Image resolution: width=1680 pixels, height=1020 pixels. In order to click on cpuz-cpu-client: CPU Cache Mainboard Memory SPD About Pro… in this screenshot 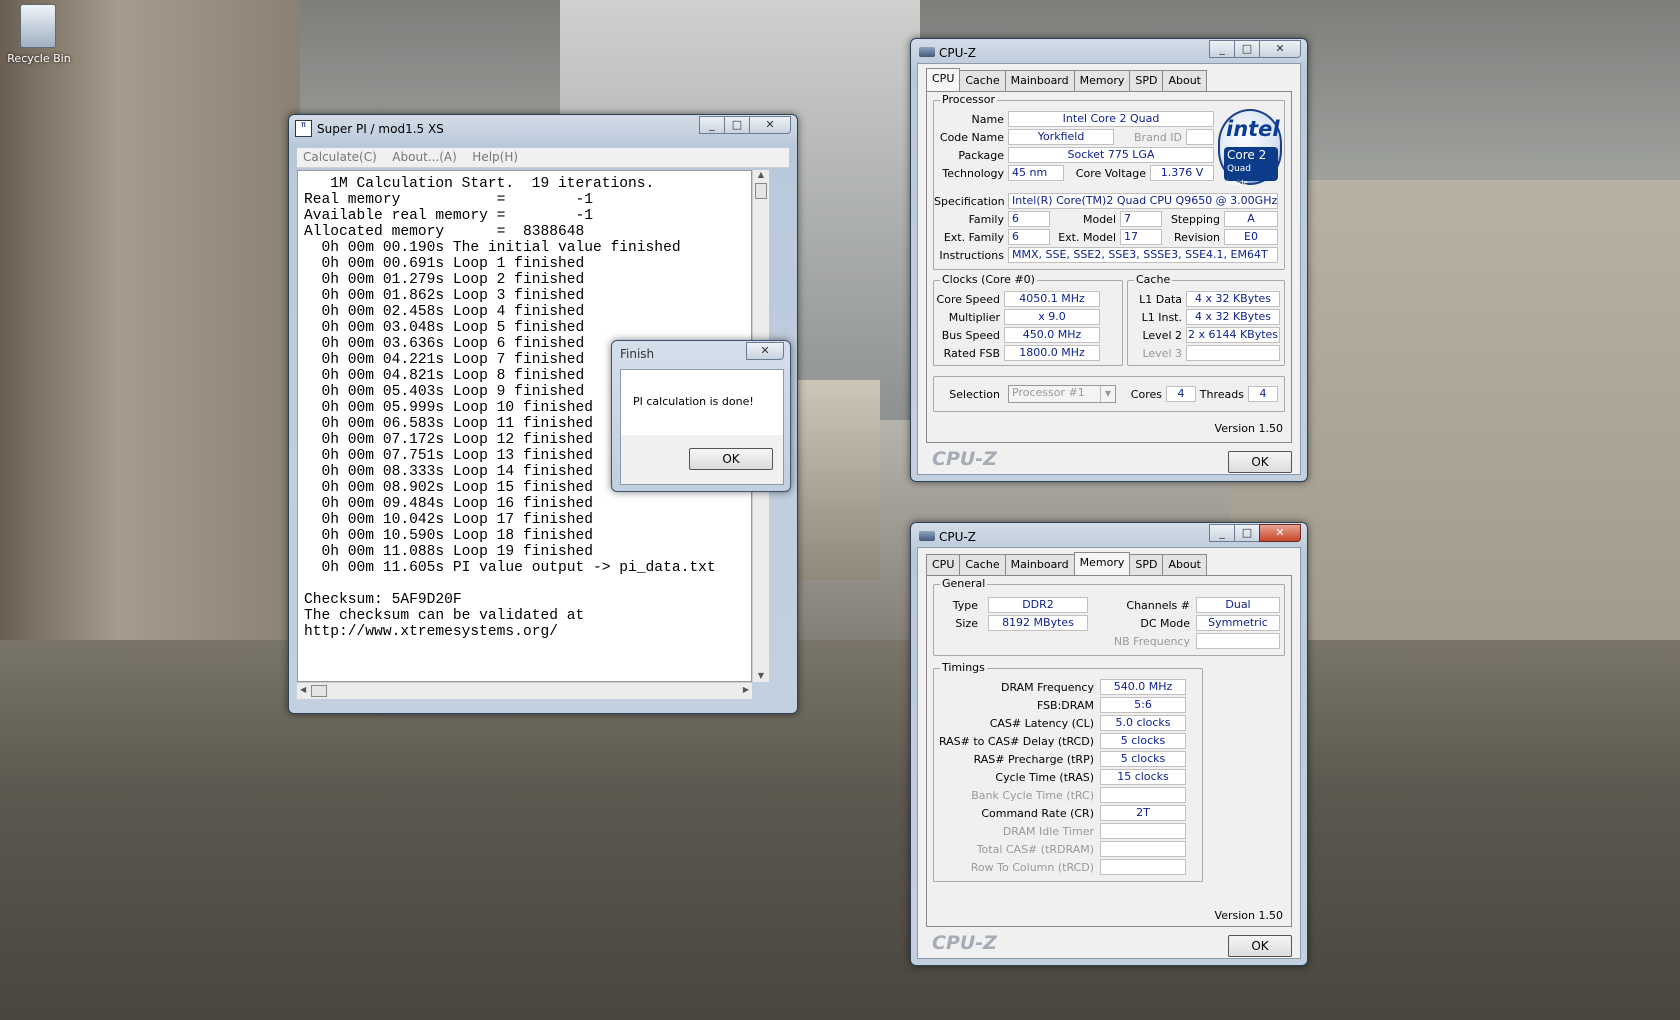, I will do `click(1109, 269)`.